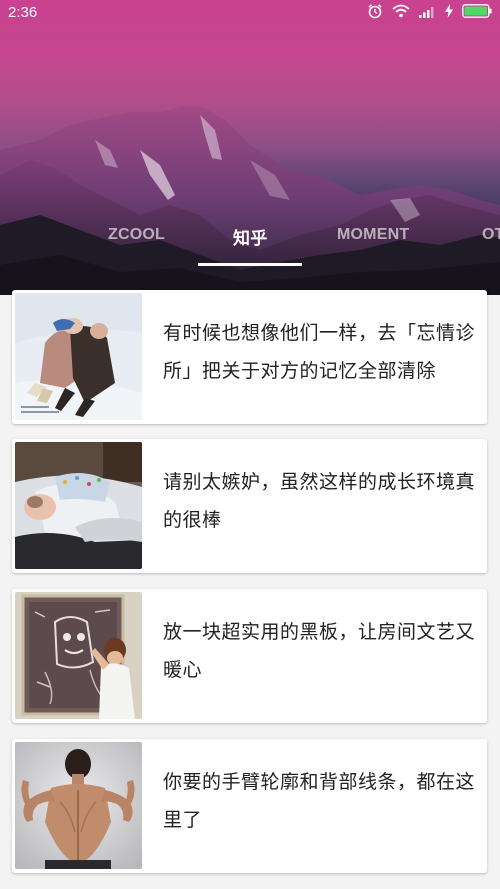 Image resolution: width=500 pixels, height=889 pixels. What do you see at coordinates (319, 651) in the screenshot?
I see `card-title: 放一块超实用的黑板，让房间文艺又暖心` at bounding box center [319, 651].